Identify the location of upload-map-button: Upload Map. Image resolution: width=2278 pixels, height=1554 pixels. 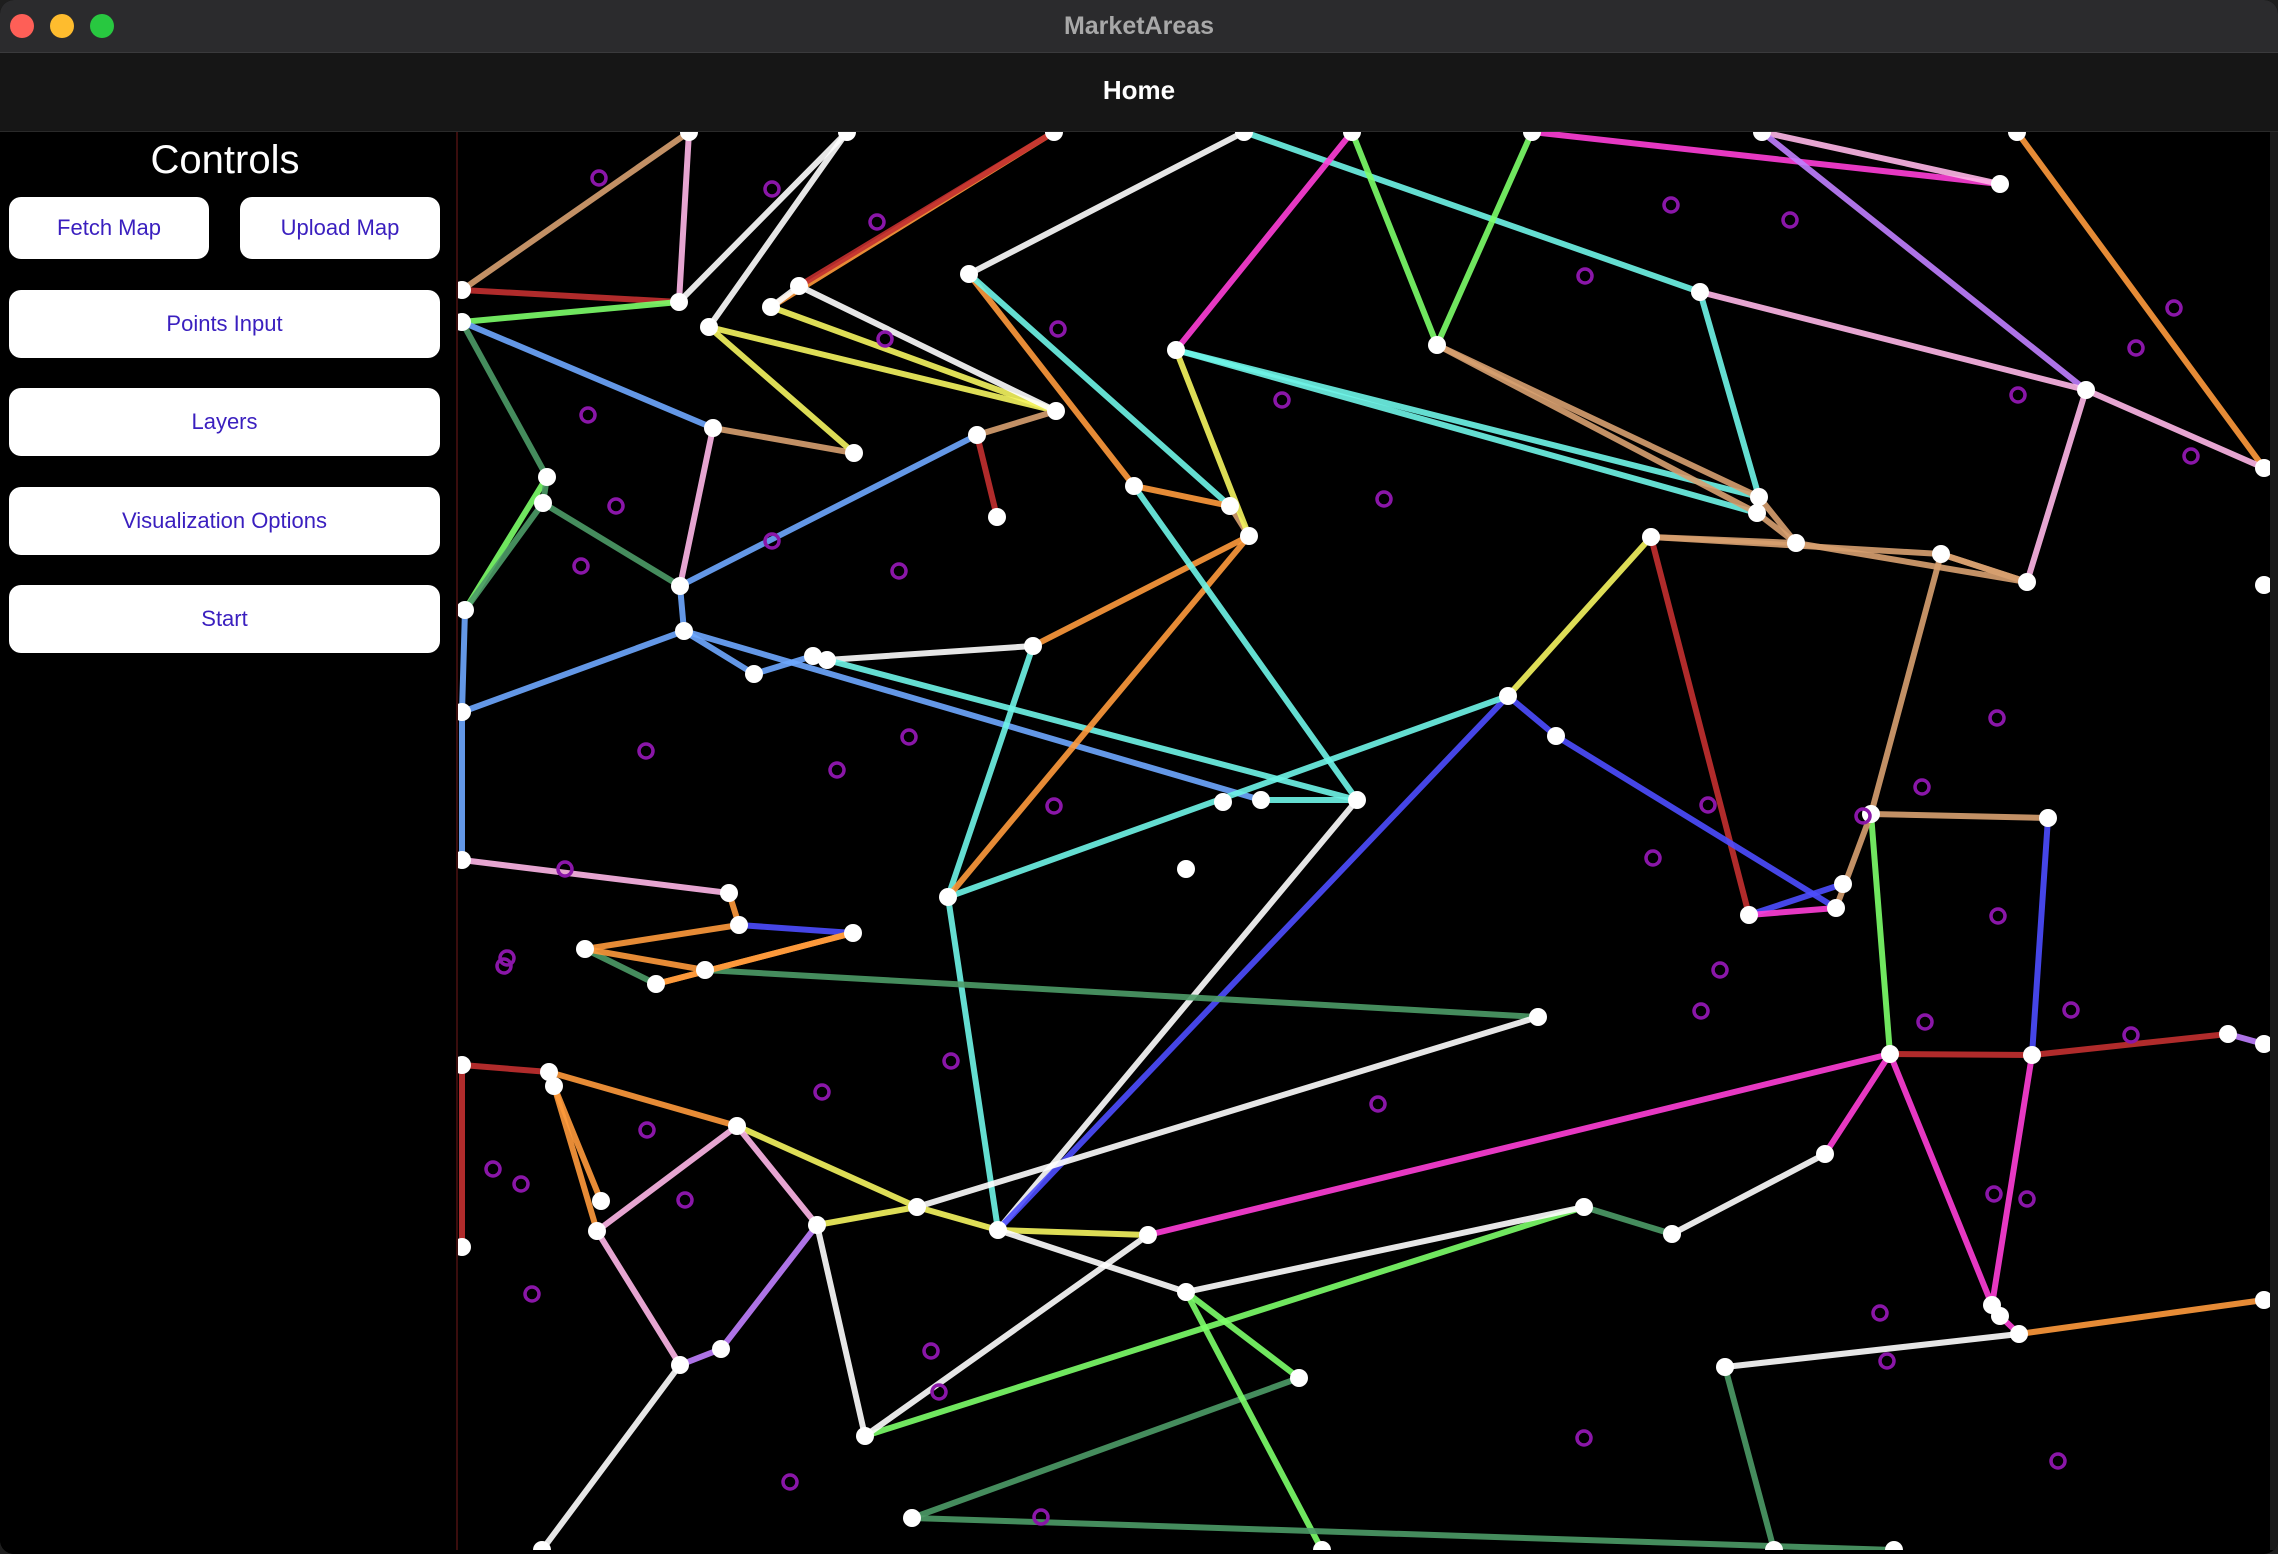
(340, 228).